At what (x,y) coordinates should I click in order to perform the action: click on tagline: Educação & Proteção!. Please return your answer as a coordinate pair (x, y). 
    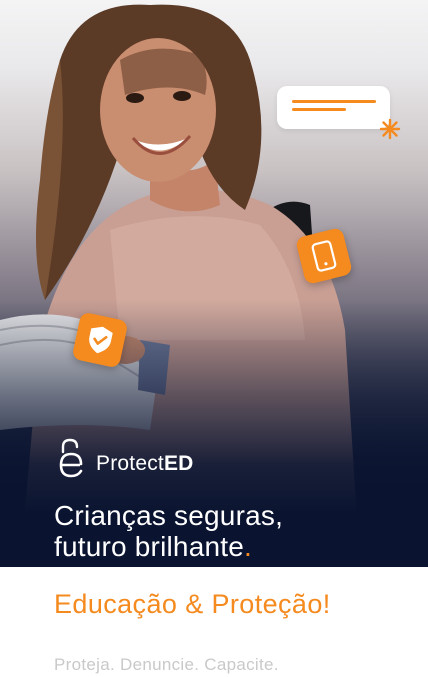
    Looking at the image, I should click on (192, 604).